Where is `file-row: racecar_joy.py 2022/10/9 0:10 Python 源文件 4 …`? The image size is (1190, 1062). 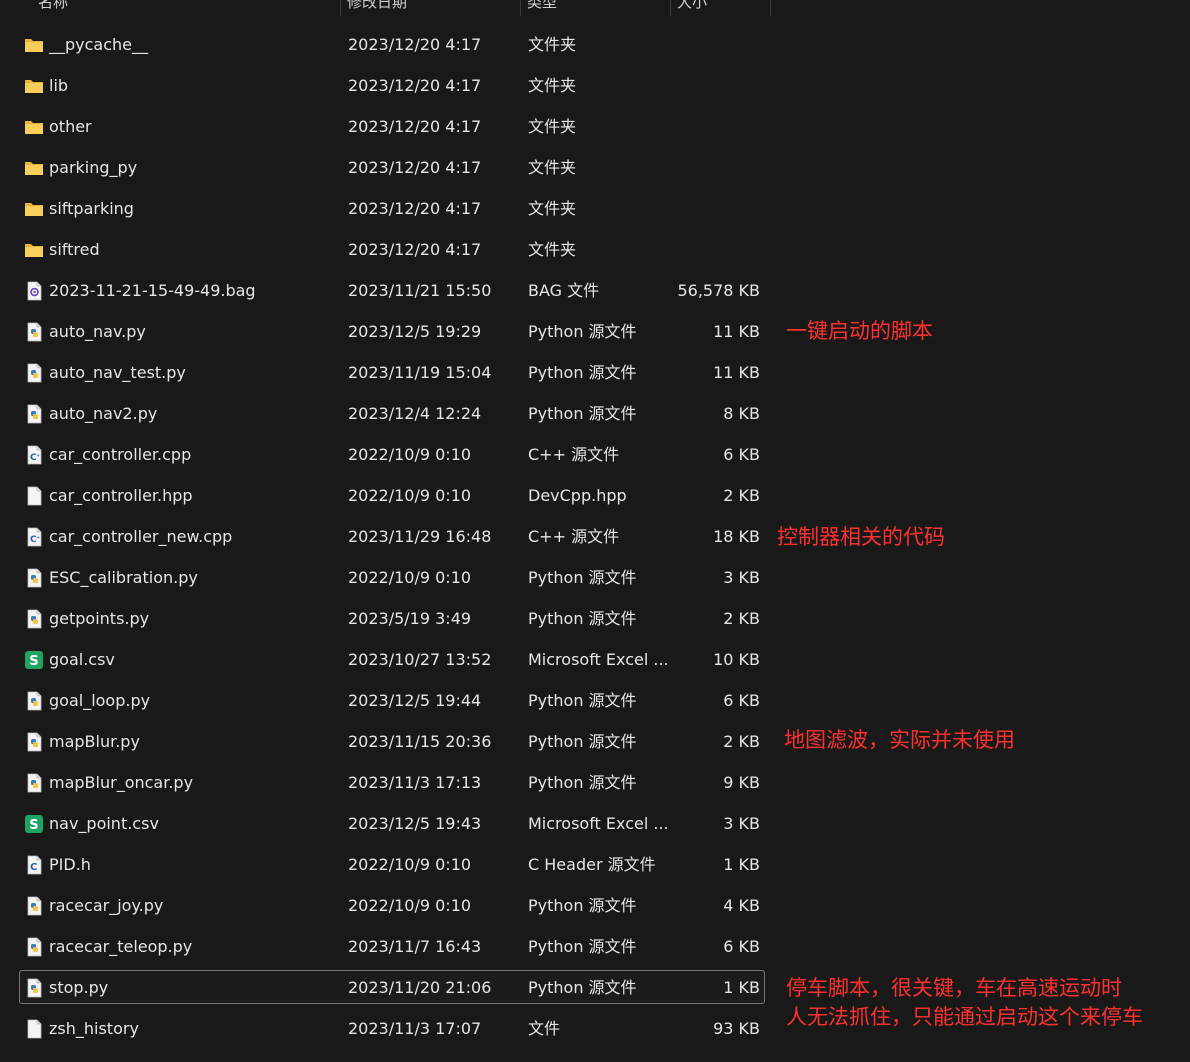 file-row: racecar_joy.py 2022/10/9 0:10 Python 源文件 4 … is located at coordinates (392, 905).